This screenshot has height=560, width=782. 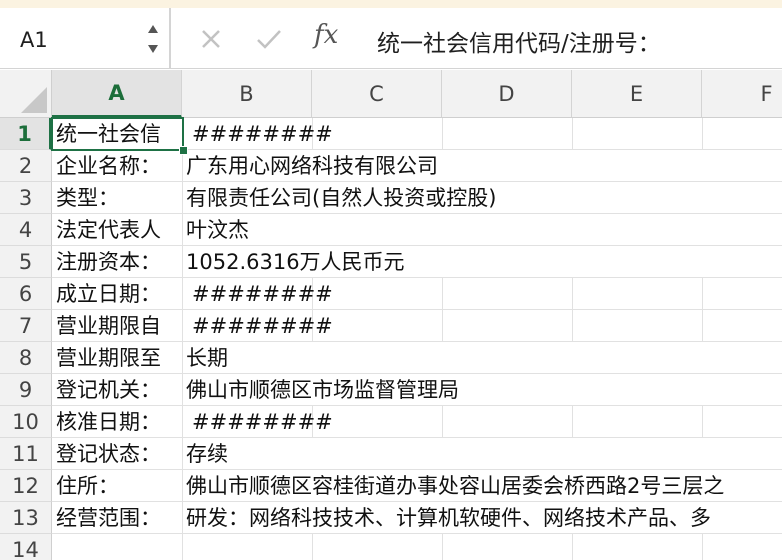 I want to click on row-header: 3, so click(x=26, y=198).